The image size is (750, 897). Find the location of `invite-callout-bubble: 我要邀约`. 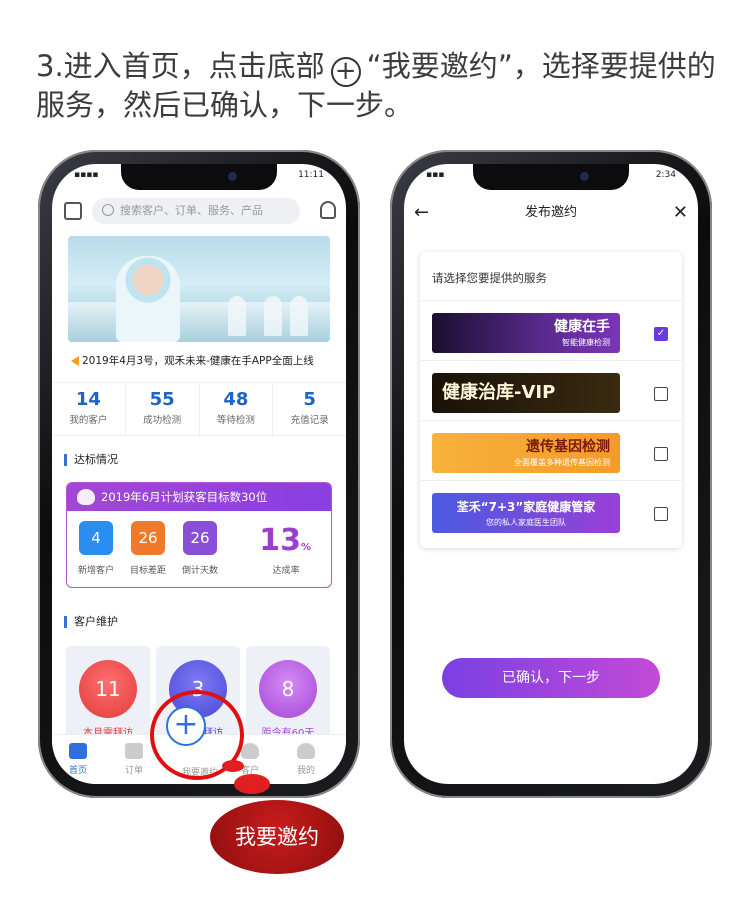

invite-callout-bubble: 我要邀约 is located at coordinates (277, 837).